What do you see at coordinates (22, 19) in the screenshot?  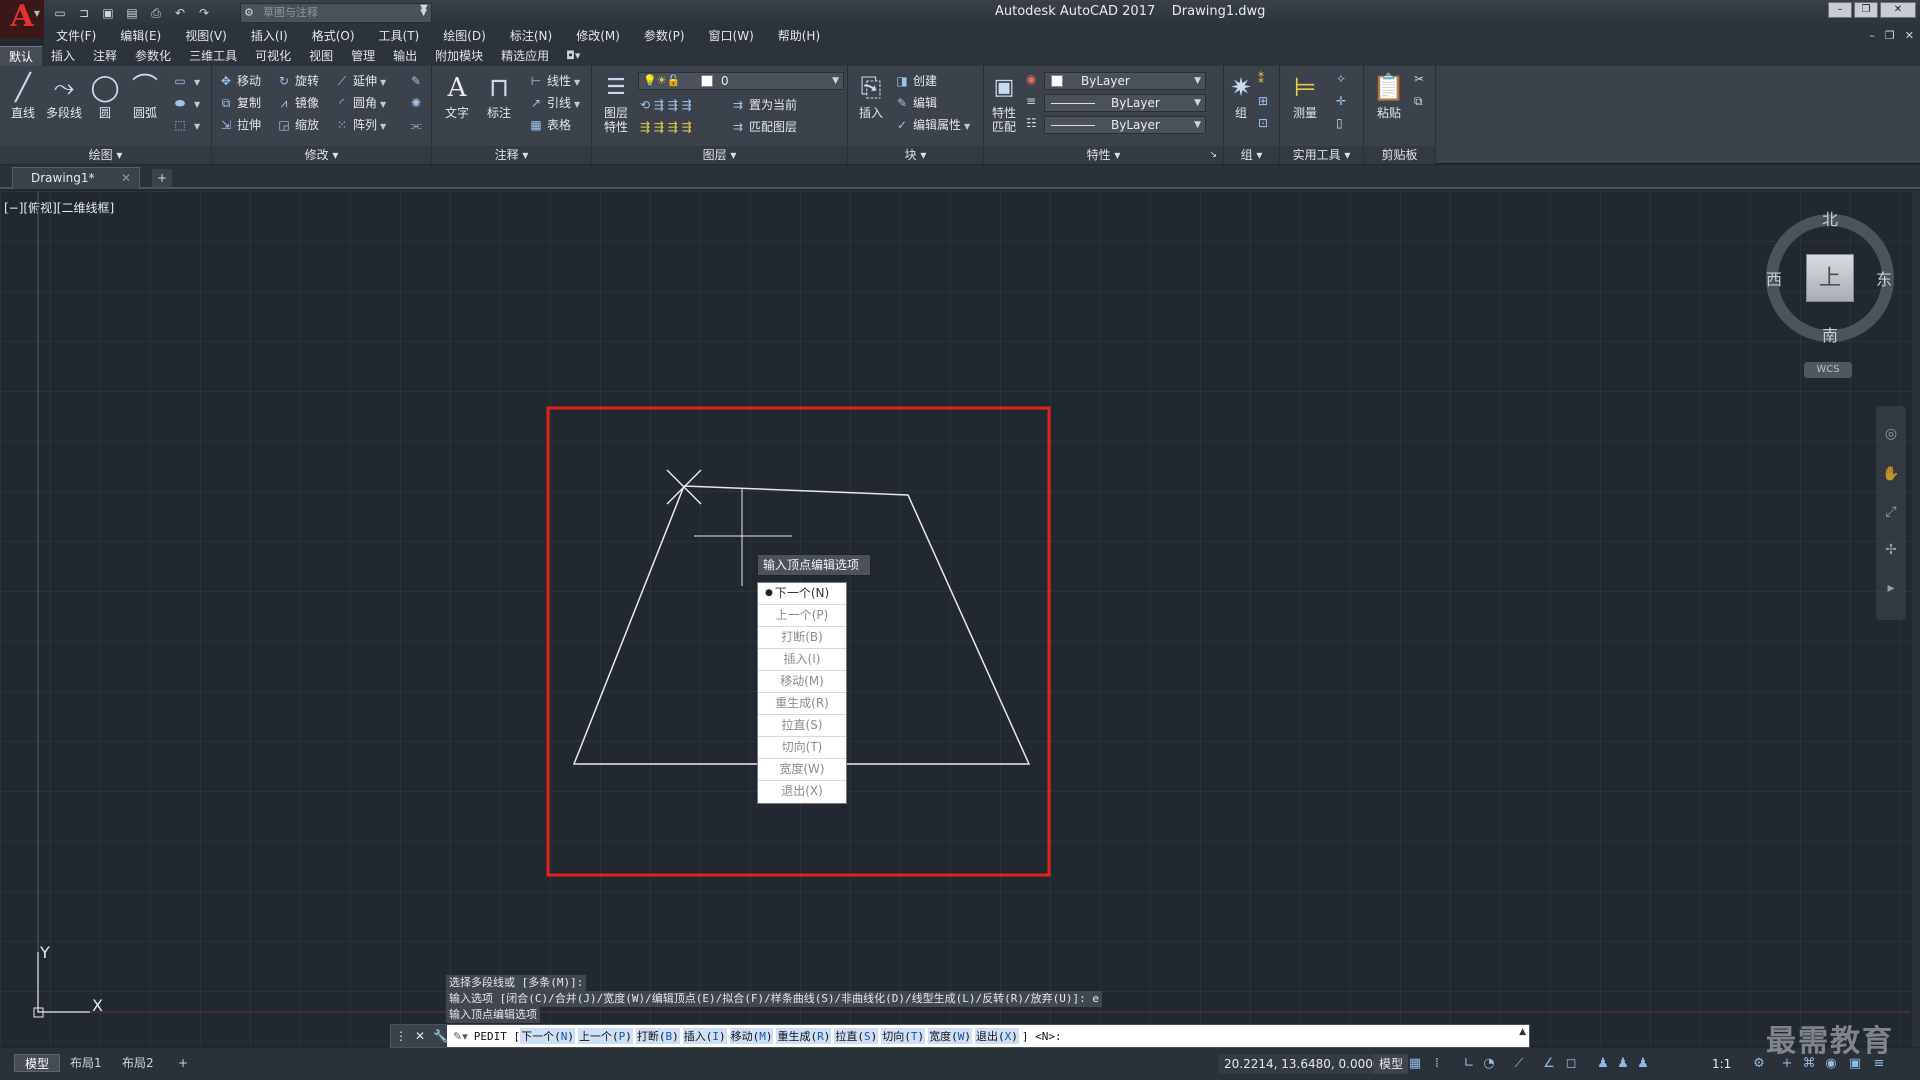 I see `application-menu-button: A ▼` at bounding box center [22, 19].